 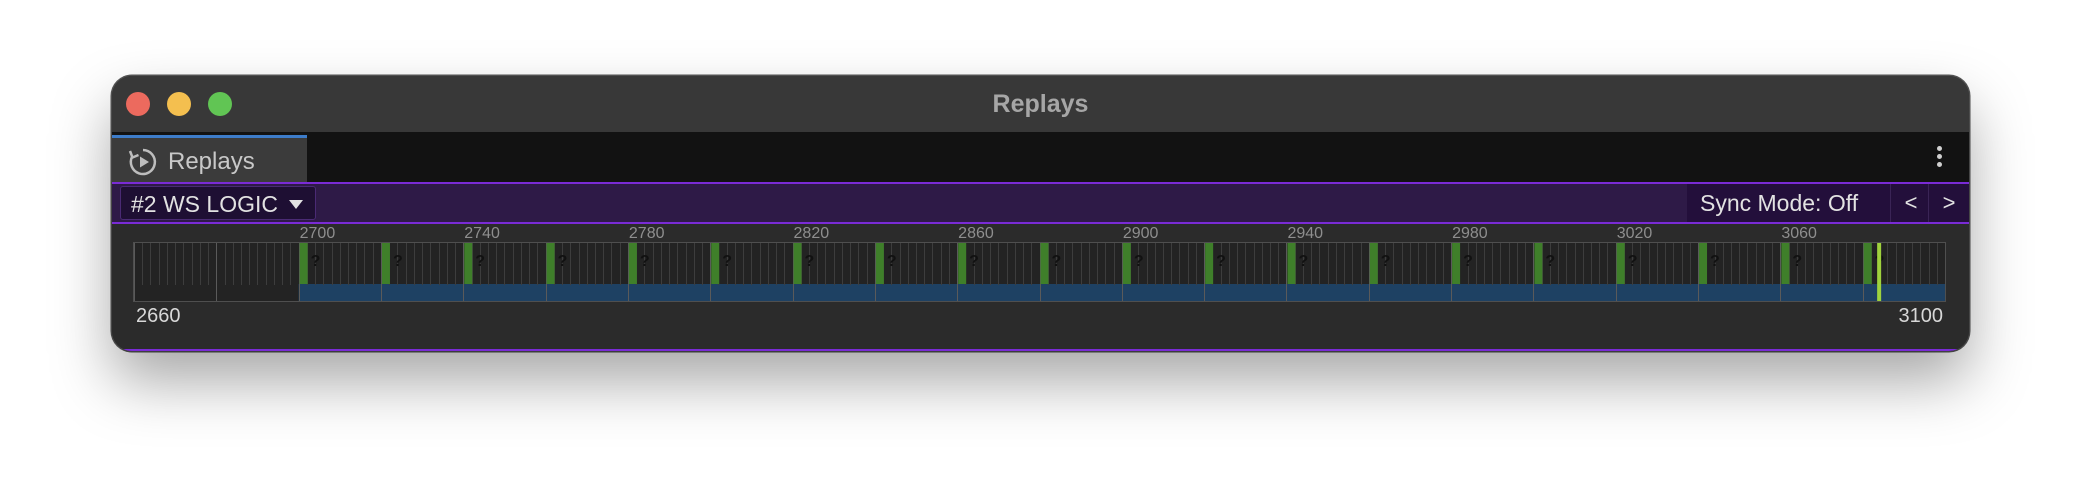 What do you see at coordinates (811, 233) in the screenshot?
I see `tick-label: 2820` at bounding box center [811, 233].